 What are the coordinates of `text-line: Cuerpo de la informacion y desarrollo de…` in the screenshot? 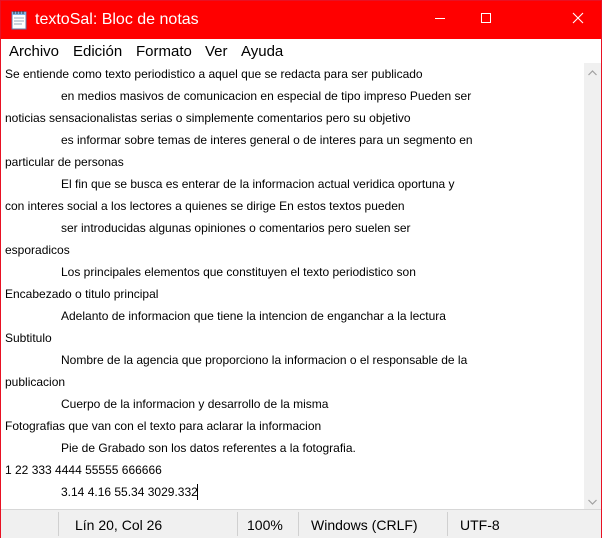 It's located at (195, 404).